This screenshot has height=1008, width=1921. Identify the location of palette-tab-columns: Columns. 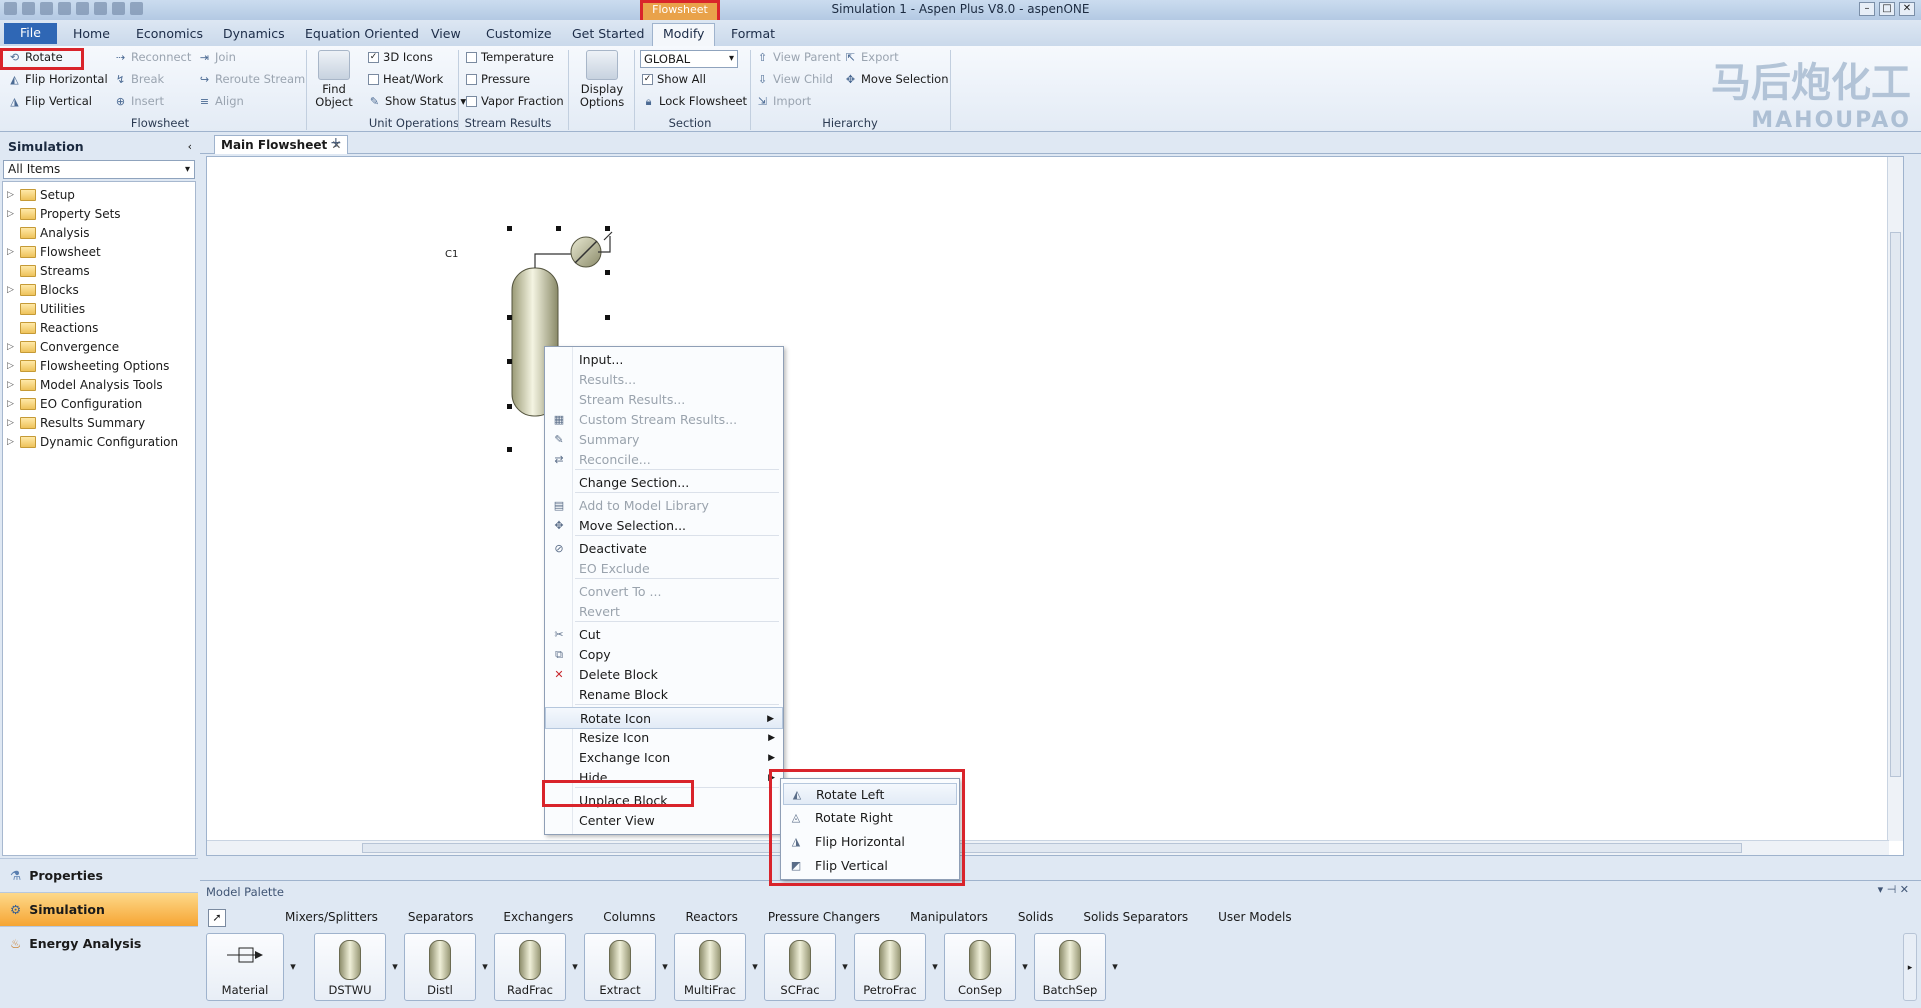
(629, 917).